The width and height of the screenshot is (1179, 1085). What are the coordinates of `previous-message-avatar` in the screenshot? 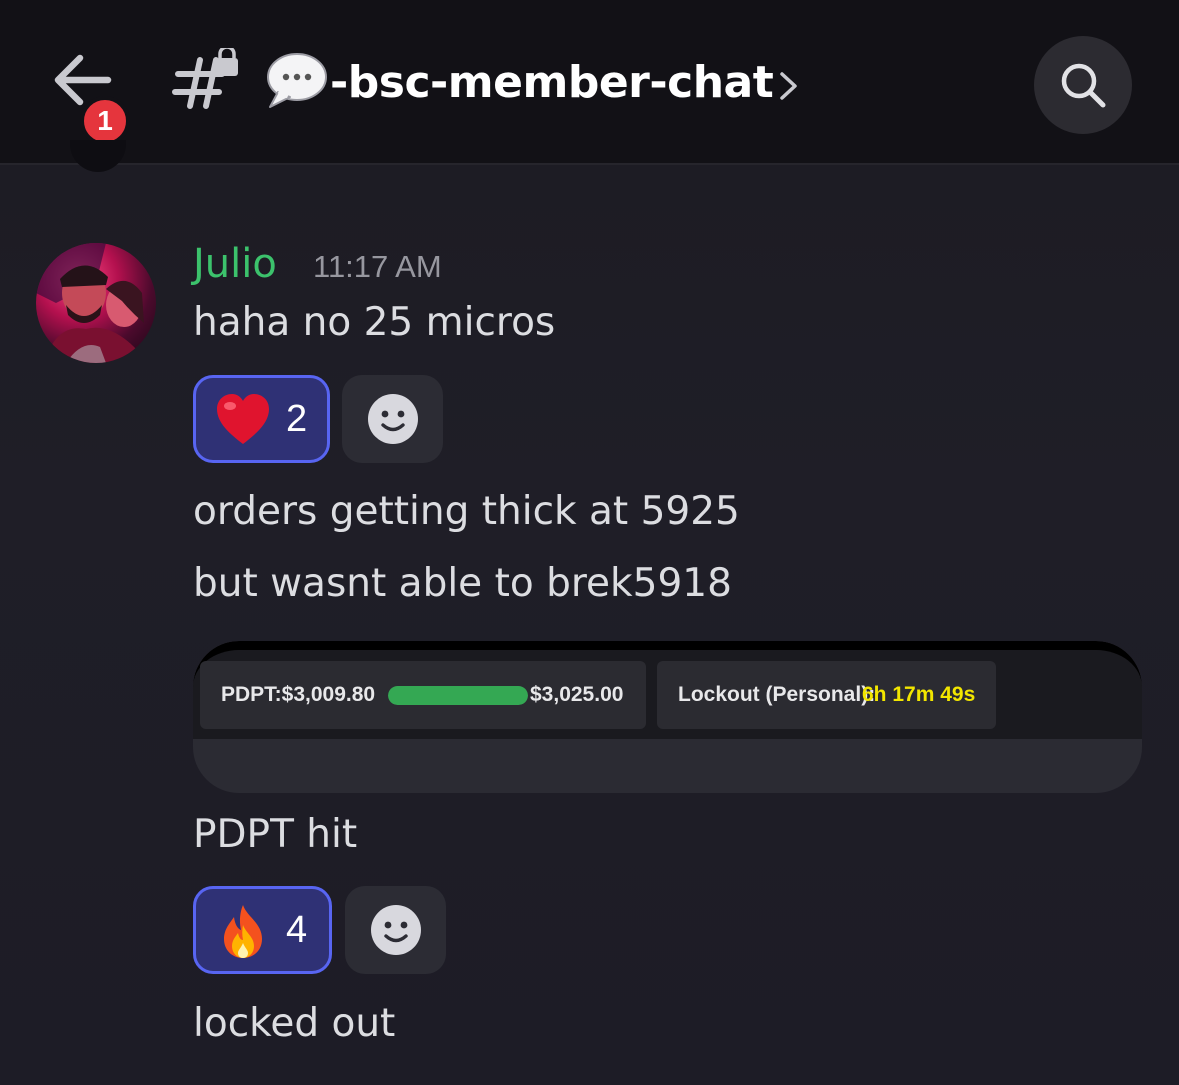 It's located at (98, 156).